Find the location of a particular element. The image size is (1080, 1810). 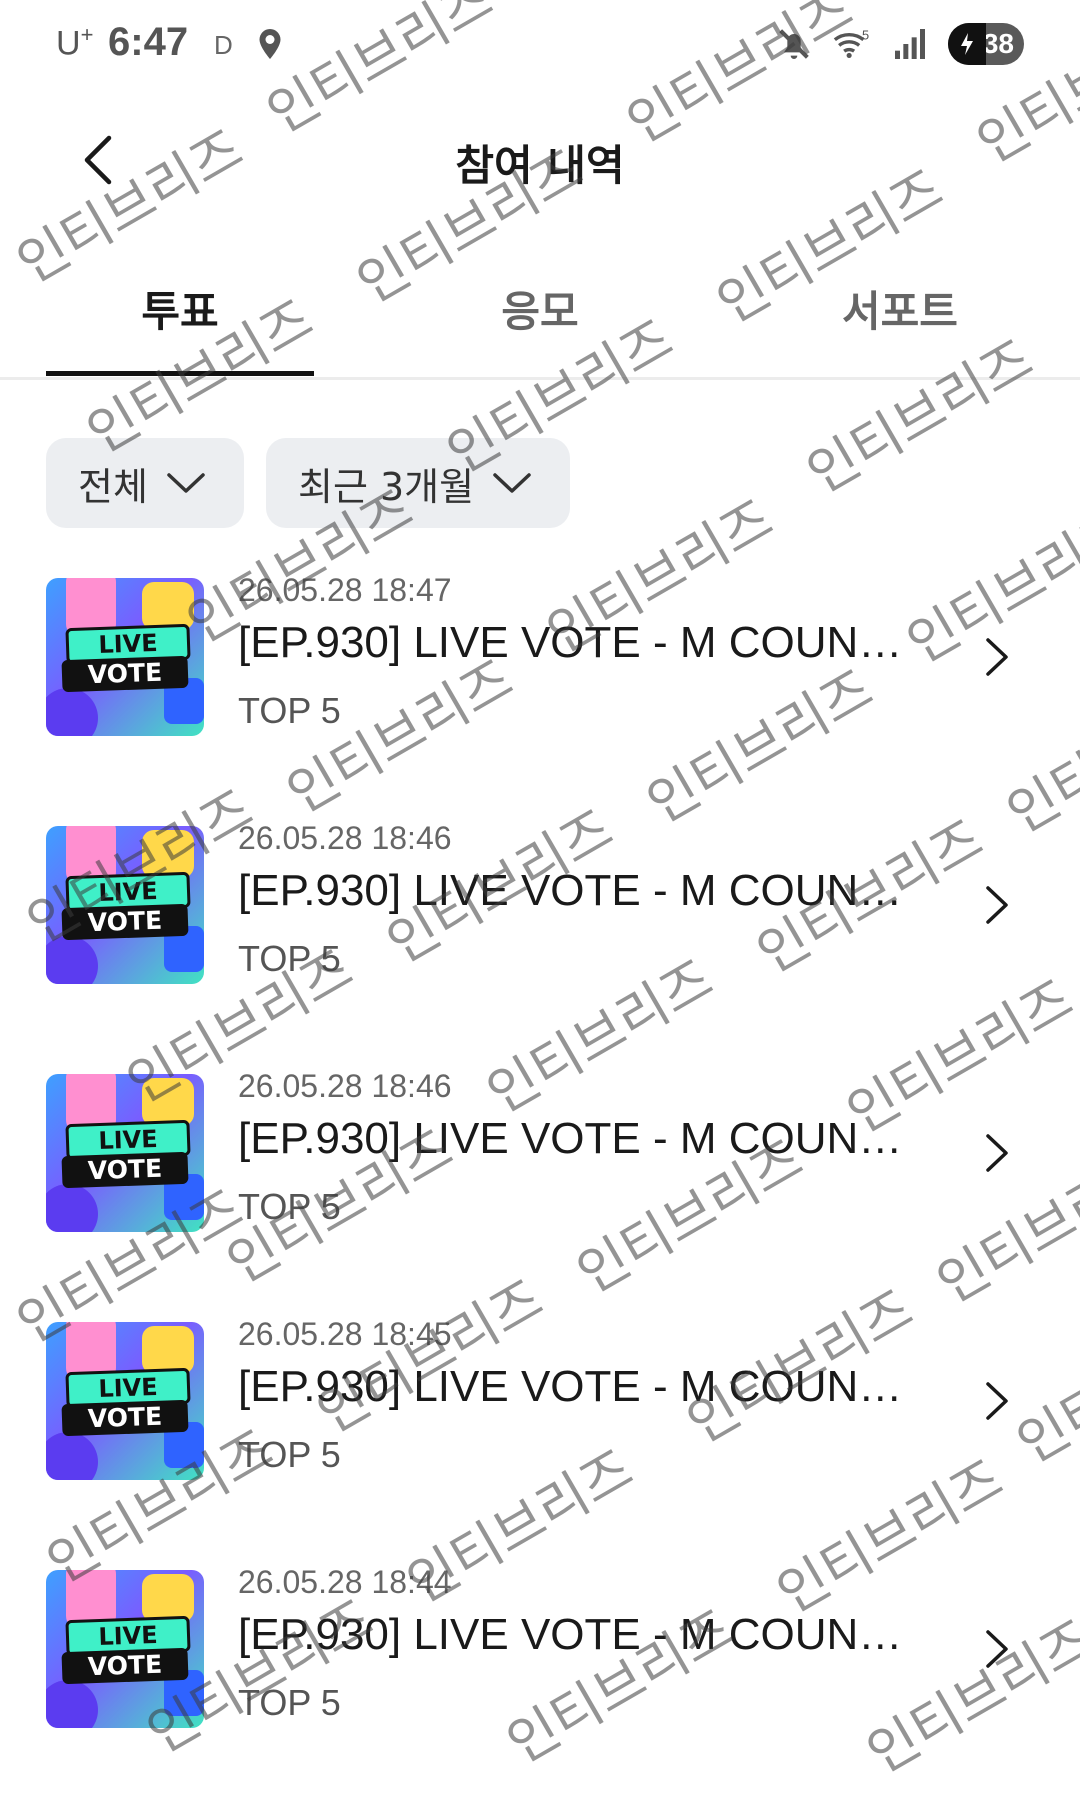

active-tab-indicator is located at coordinates (180, 373).